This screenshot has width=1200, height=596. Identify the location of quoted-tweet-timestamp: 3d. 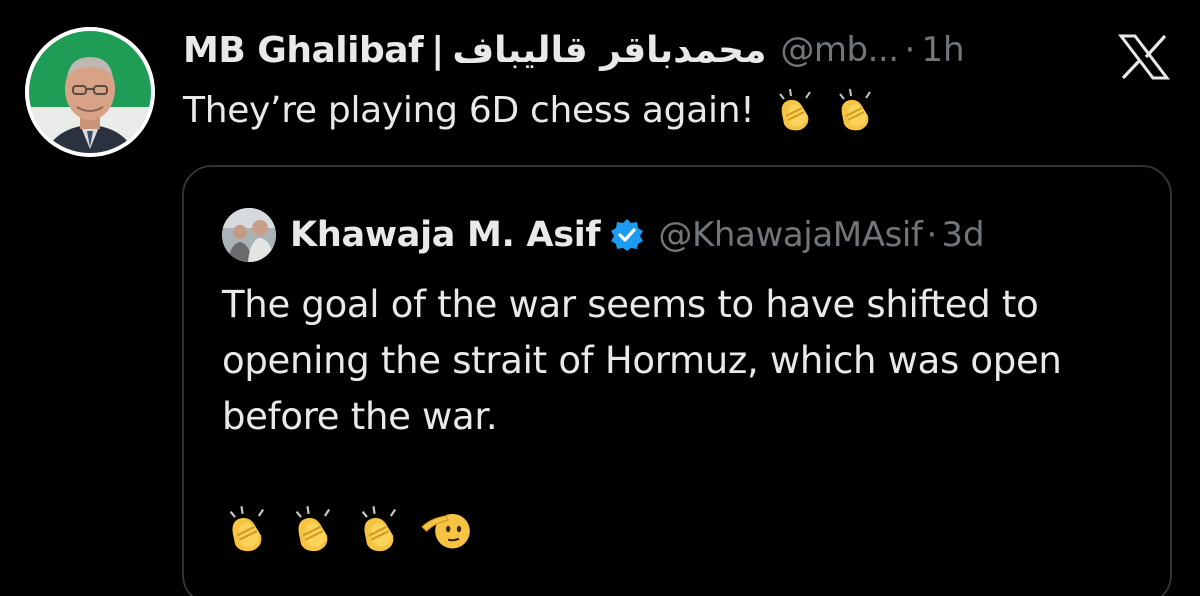
(962, 235).